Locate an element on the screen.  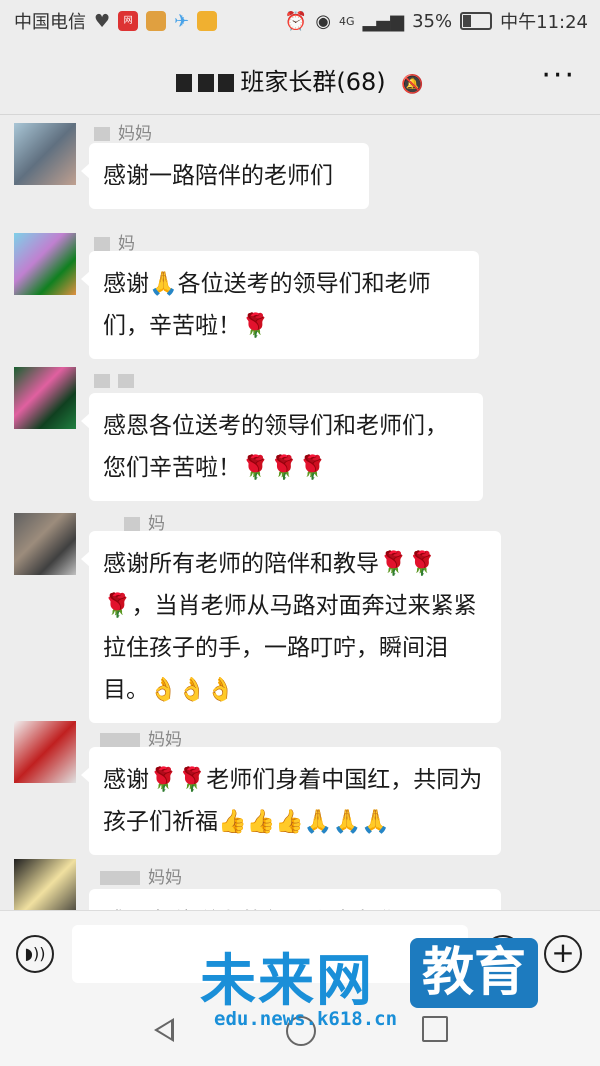
message-bubble: 感谢🙏各位送考的领导们和老师们，辛苦啦！🌹 is located at coordinates (280, 305).